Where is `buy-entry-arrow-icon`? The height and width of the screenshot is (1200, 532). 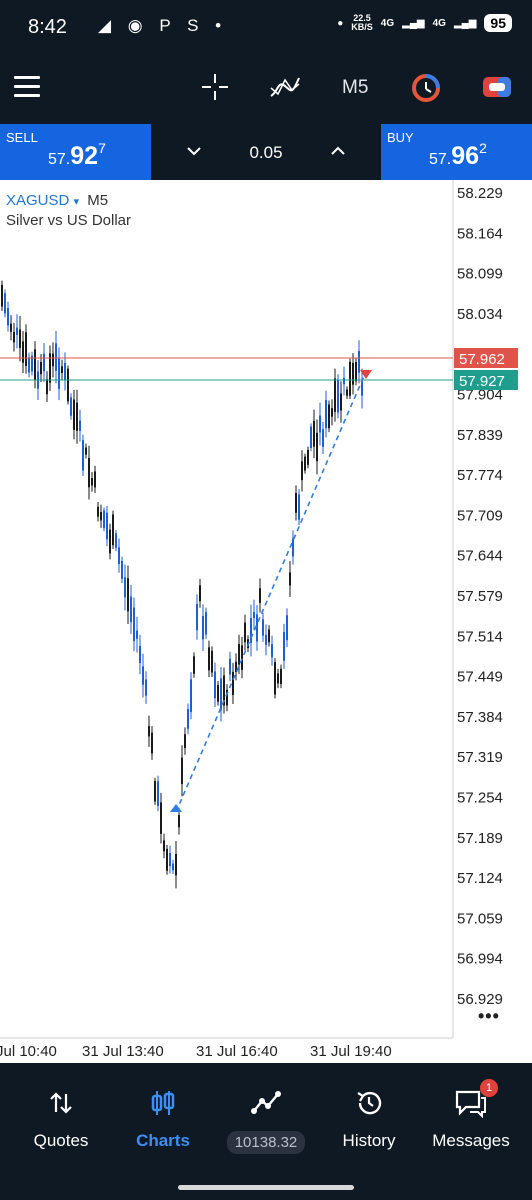
buy-entry-arrow-icon is located at coordinates (176, 808).